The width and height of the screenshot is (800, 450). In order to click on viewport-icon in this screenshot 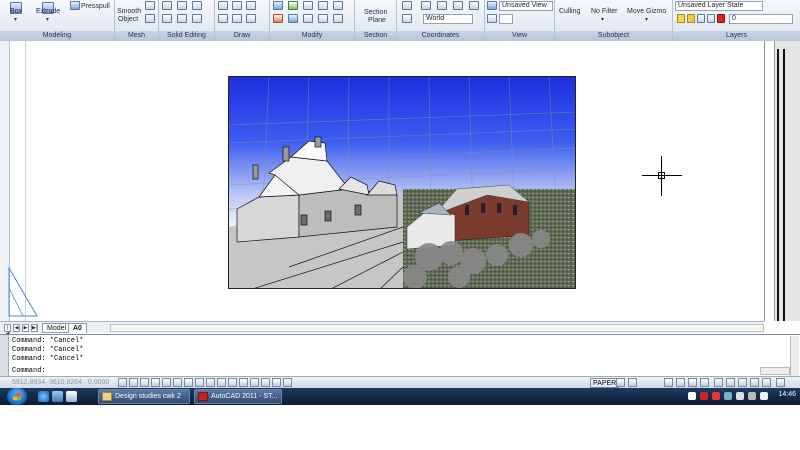, I will do `click(492, 18)`.